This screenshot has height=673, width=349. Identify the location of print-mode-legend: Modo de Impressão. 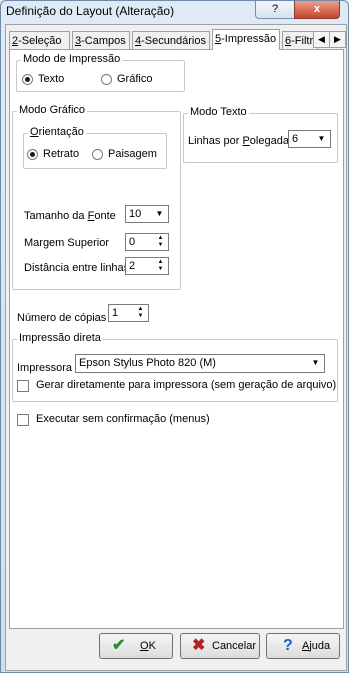
(72, 59).